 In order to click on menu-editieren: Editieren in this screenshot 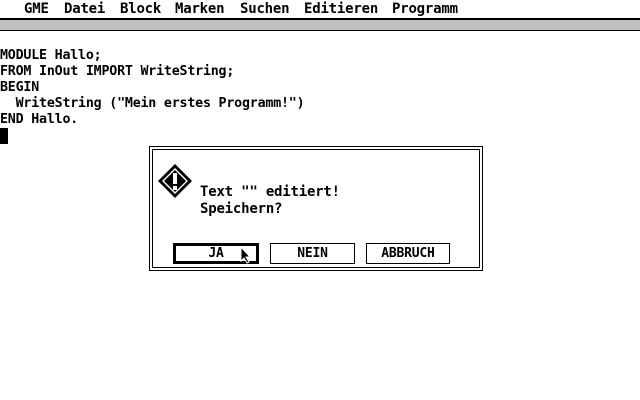, I will do `click(341, 9)`.